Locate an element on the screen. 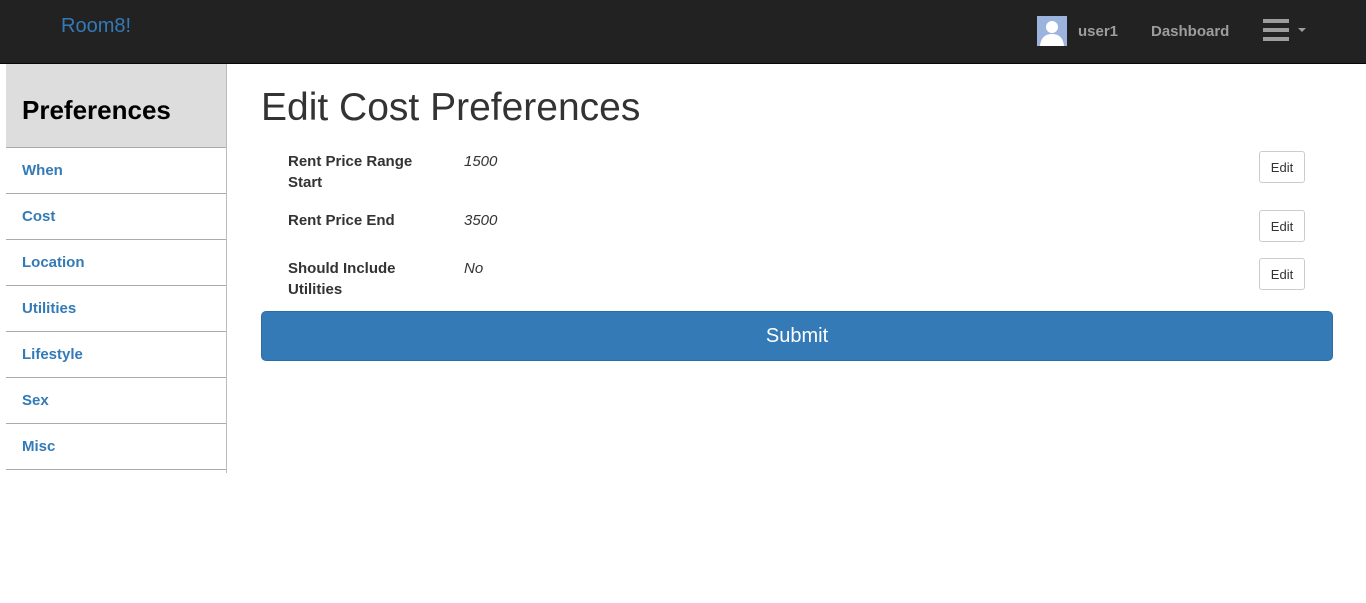 The width and height of the screenshot is (1366, 603). sidebar-header: Preferences is located at coordinates (116, 106).